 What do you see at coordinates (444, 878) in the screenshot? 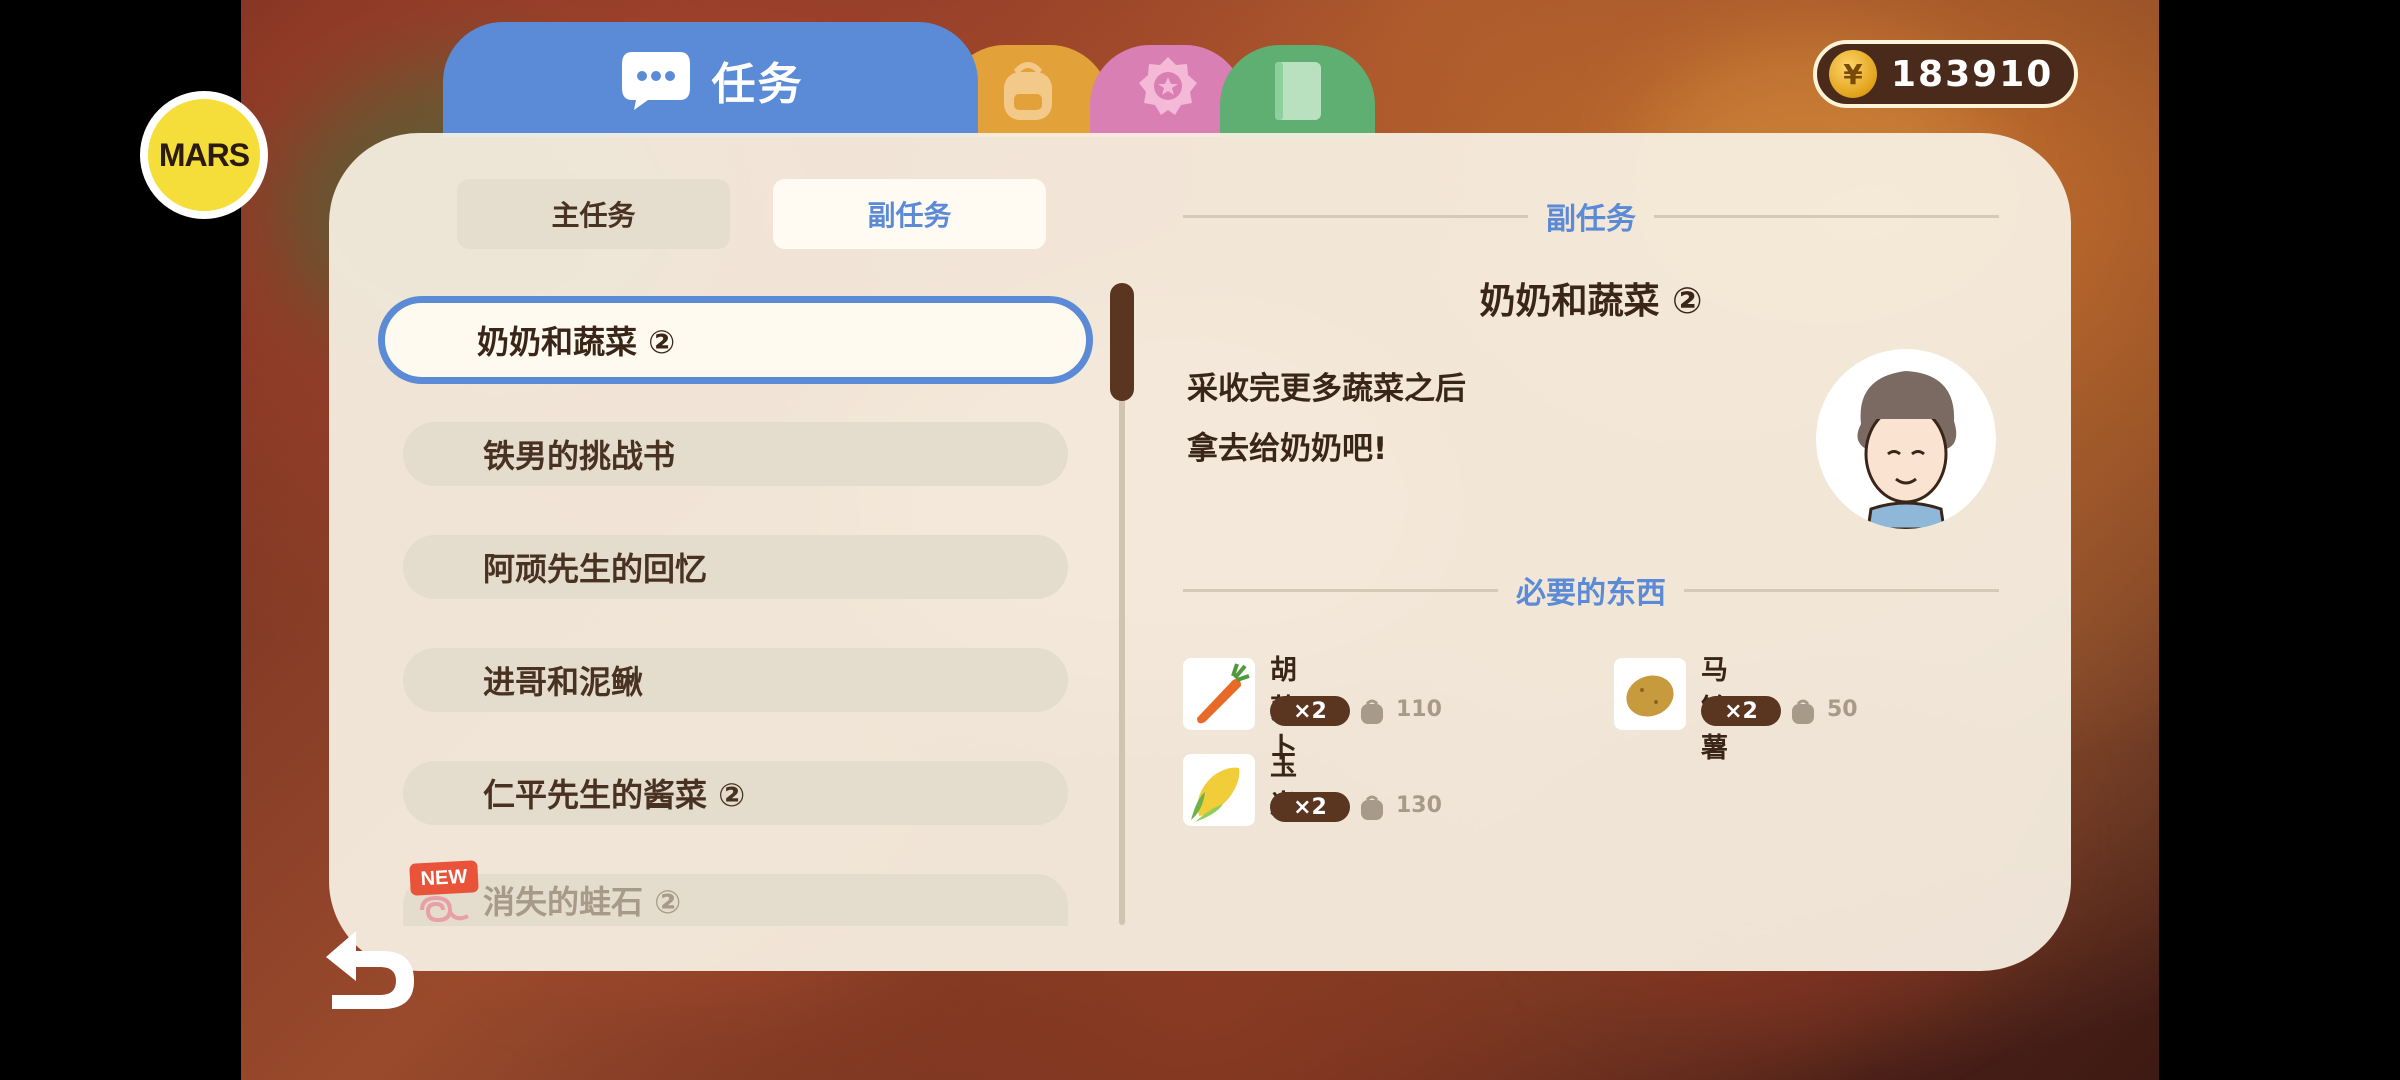
I see `new-badge: NEW` at bounding box center [444, 878].